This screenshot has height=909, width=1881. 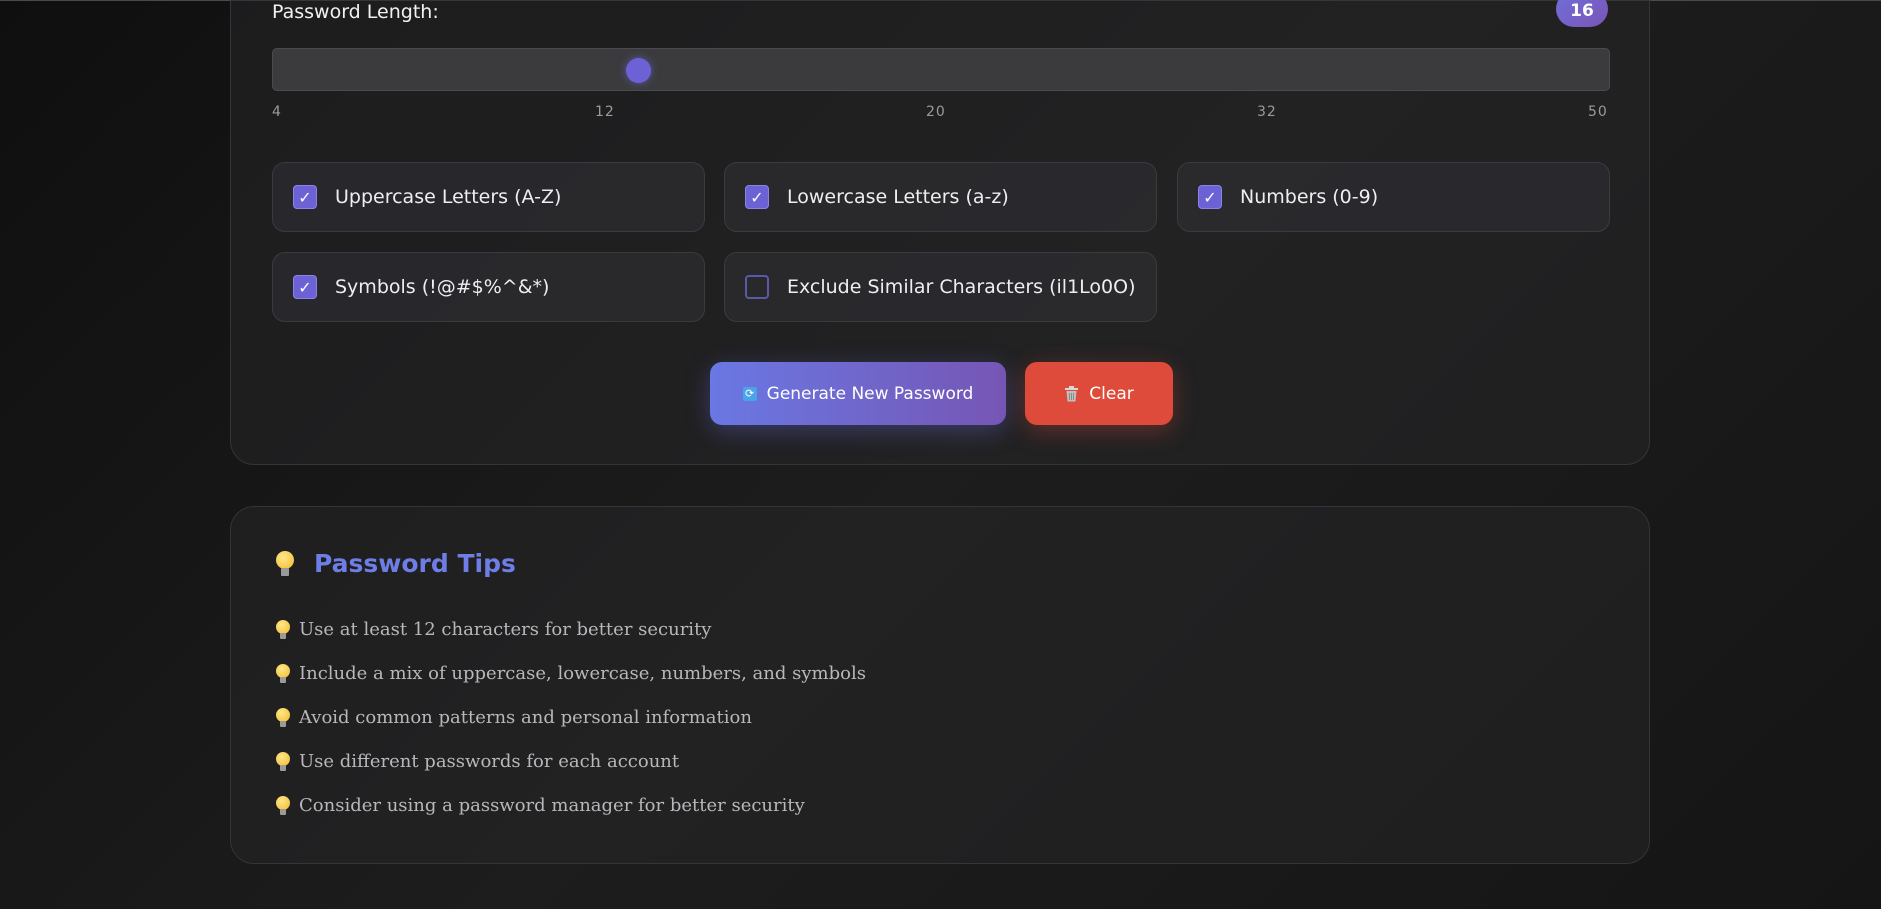 I want to click on slider-tick: 12, so click(x=605, y=112).